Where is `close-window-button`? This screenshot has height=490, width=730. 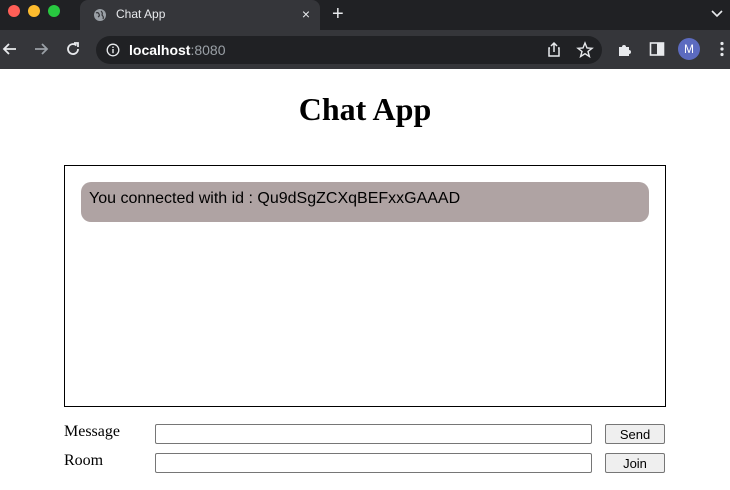
close-window-button is located at coordinates (14, 11).